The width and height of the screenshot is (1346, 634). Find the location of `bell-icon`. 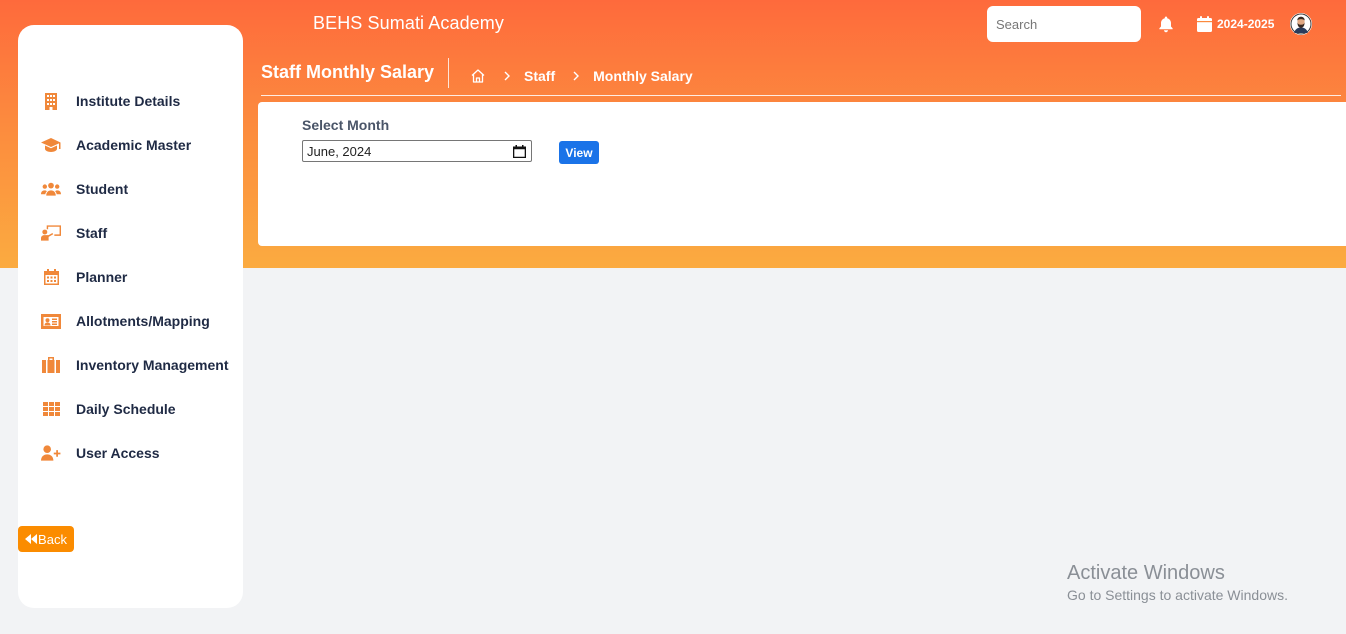

bell-icon is located at coordinates (1166, 24).